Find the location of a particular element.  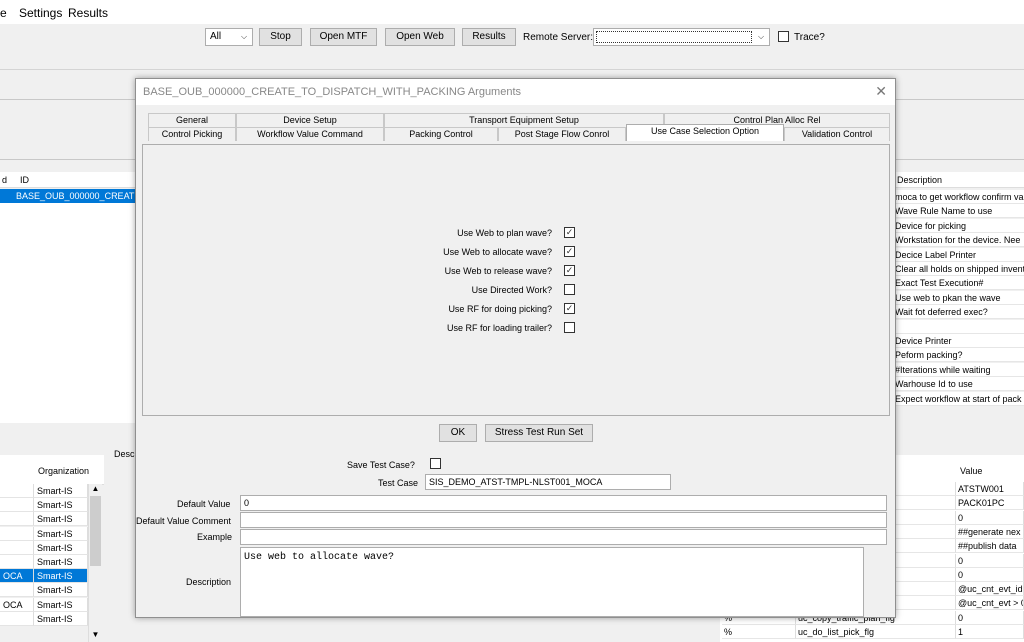

list-item: Expect workflow at start of pack is located at coordinates (958, 398).